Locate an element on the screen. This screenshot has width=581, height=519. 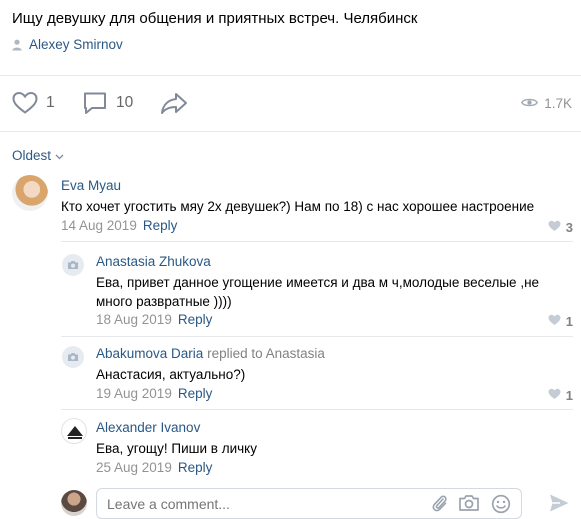
share-icon is located at coordinates (174, 103).